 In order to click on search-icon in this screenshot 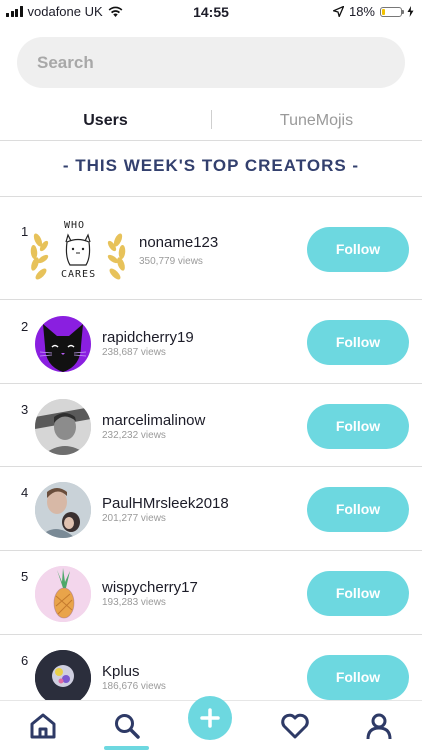, I will do `click(127, 726)`.